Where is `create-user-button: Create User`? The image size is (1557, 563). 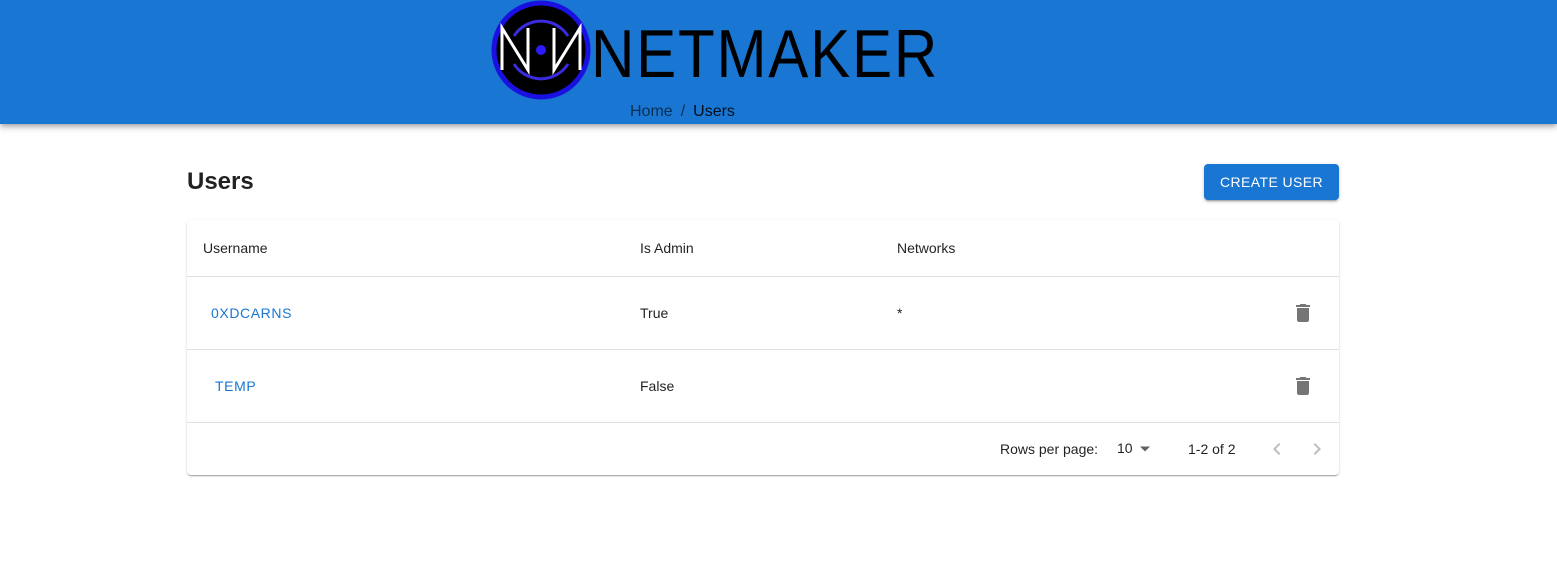
create-user-button: Create User is located at coordinates (1271, 182).